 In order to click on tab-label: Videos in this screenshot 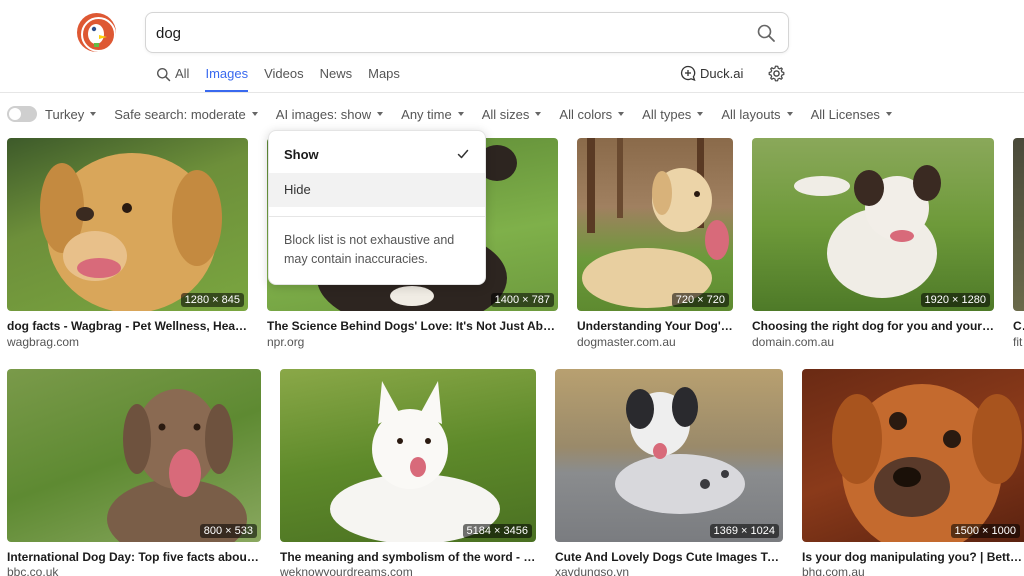, I will do `click(284, 73)`.